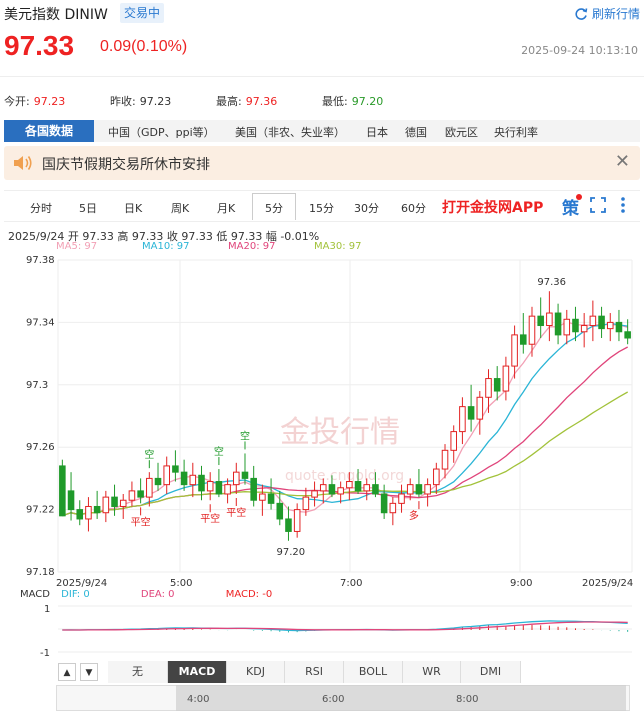 Image resolution: width=644 pixels, height=711 pixels. What do you see at coordinates (290, 552) in the screenshot?
I see `low-label: 97.20` at bounding box center [290, 552].